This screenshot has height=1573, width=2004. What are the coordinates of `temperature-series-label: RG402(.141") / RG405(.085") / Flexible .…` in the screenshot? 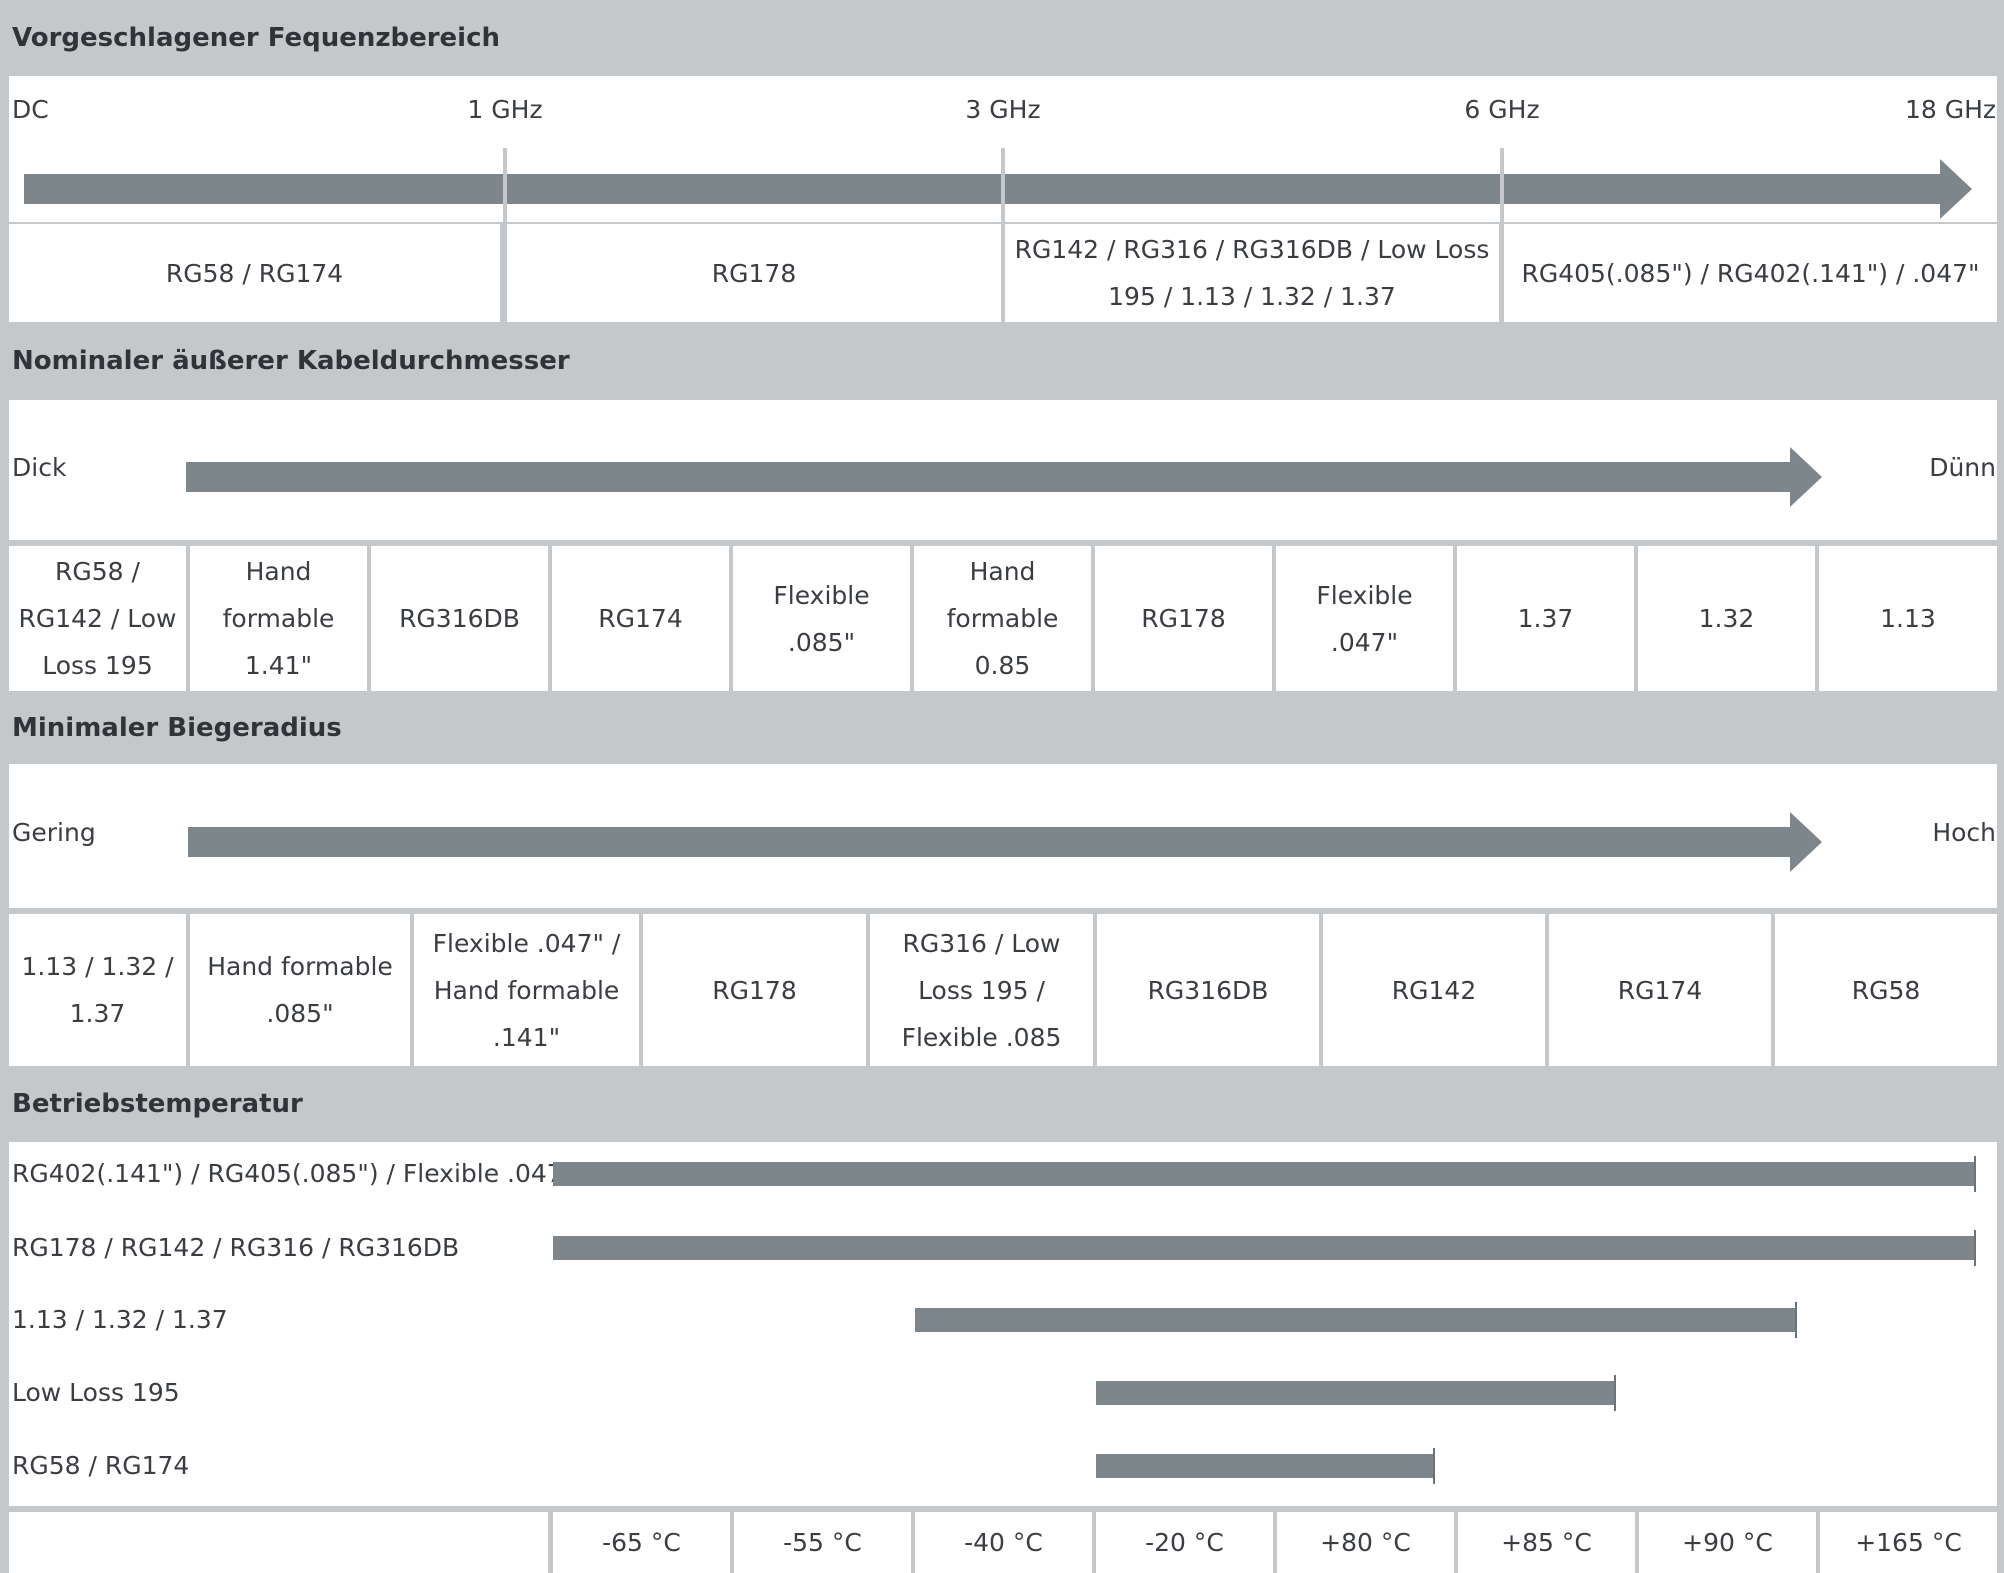 It's located at (293, 1173).